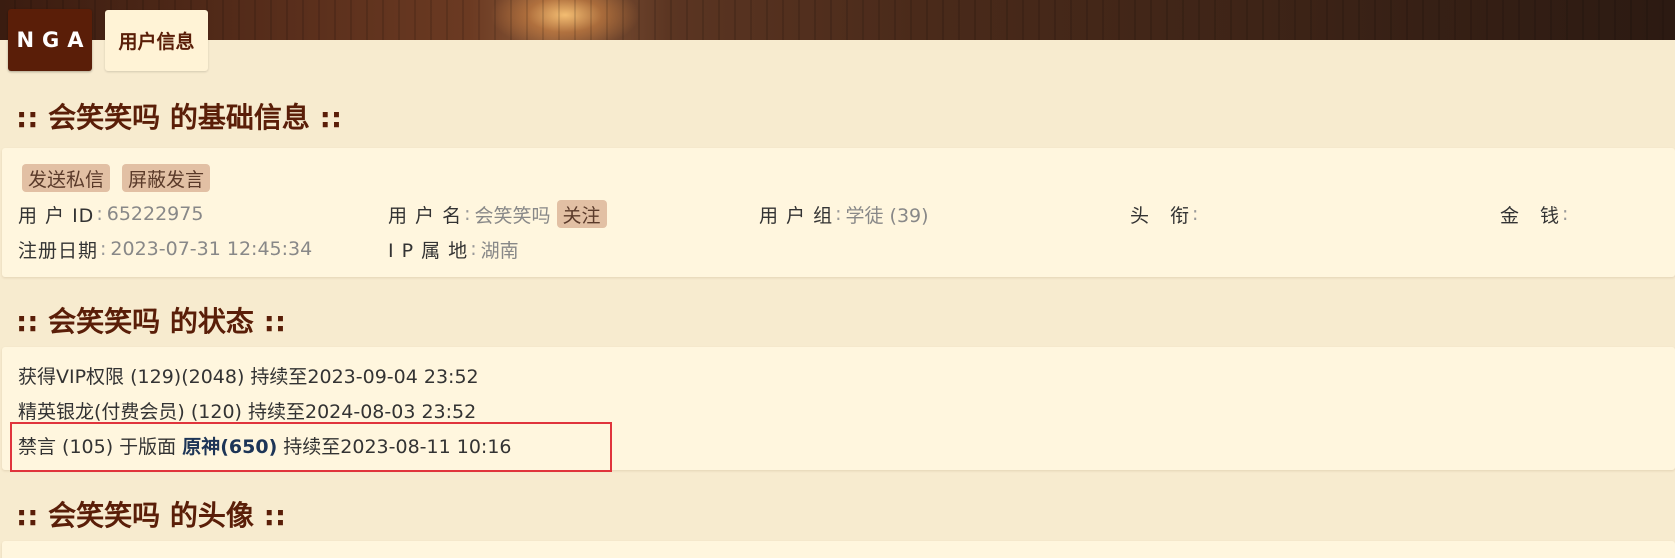 This screenshot has height=558, width=1675. I want to click on user-group-value: 学徒 (39), so click(887, 215).